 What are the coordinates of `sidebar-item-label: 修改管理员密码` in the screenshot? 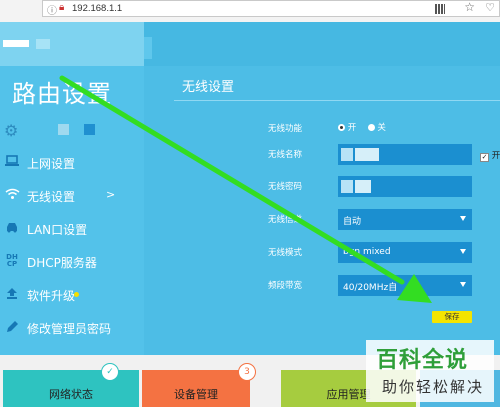 It's located at (69, 329).